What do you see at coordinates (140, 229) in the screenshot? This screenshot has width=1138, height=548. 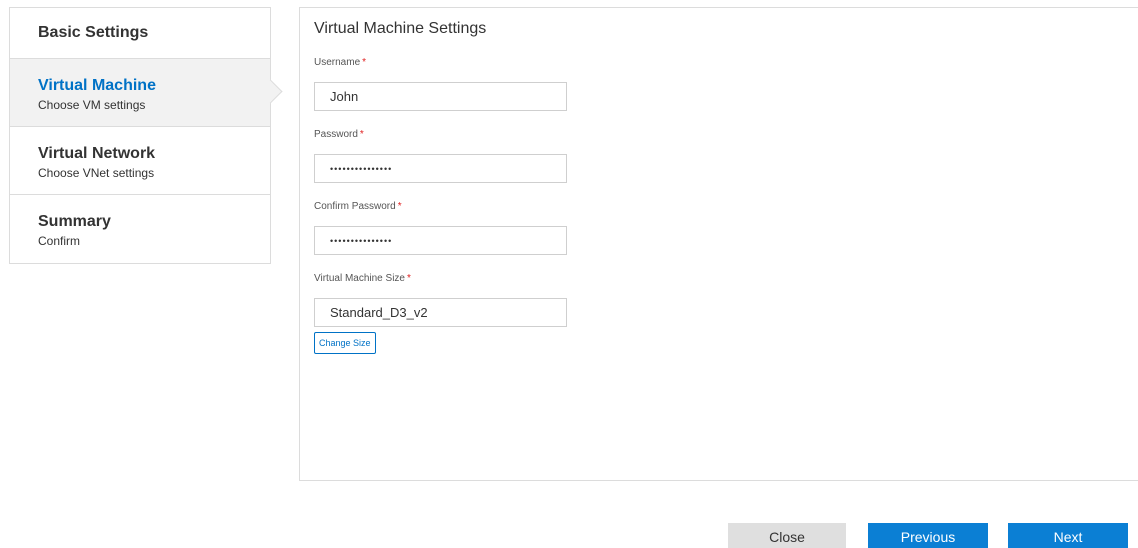 I see `step-summary: Summary Confirm` at bounding box center [140, 229].